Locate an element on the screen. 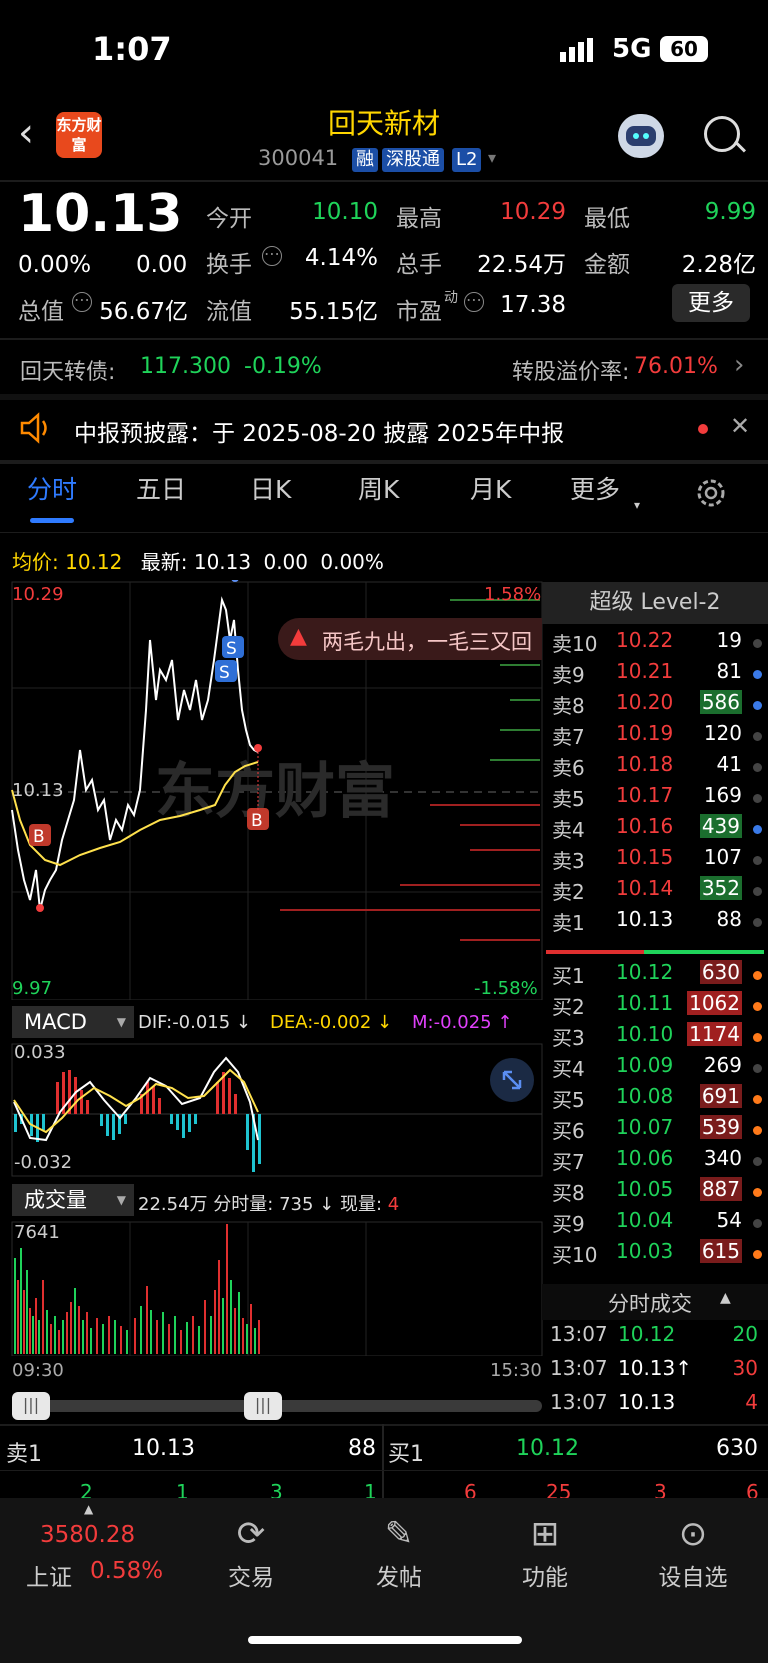 Image resolution: width=768 pixels, height=1663 pixels. ask-row: 卖1 10.13 88 is located at coordinates (655, 922).